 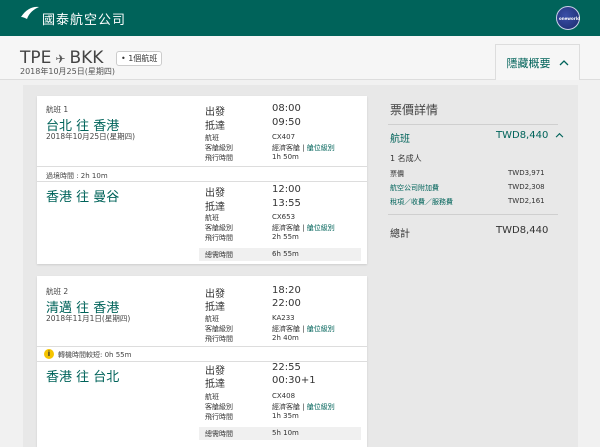 What do you see at coordinates (286, 189) in the screenshot?
I see `depart-time: 12:00` at bounding box center [286, 189].